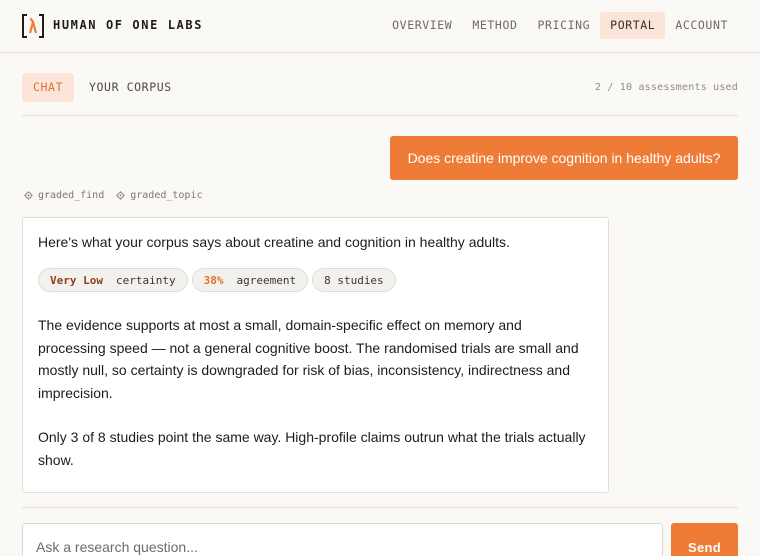 The image size is (760, 556). I want to click on nav-method: METHOD, so click(494, 25).